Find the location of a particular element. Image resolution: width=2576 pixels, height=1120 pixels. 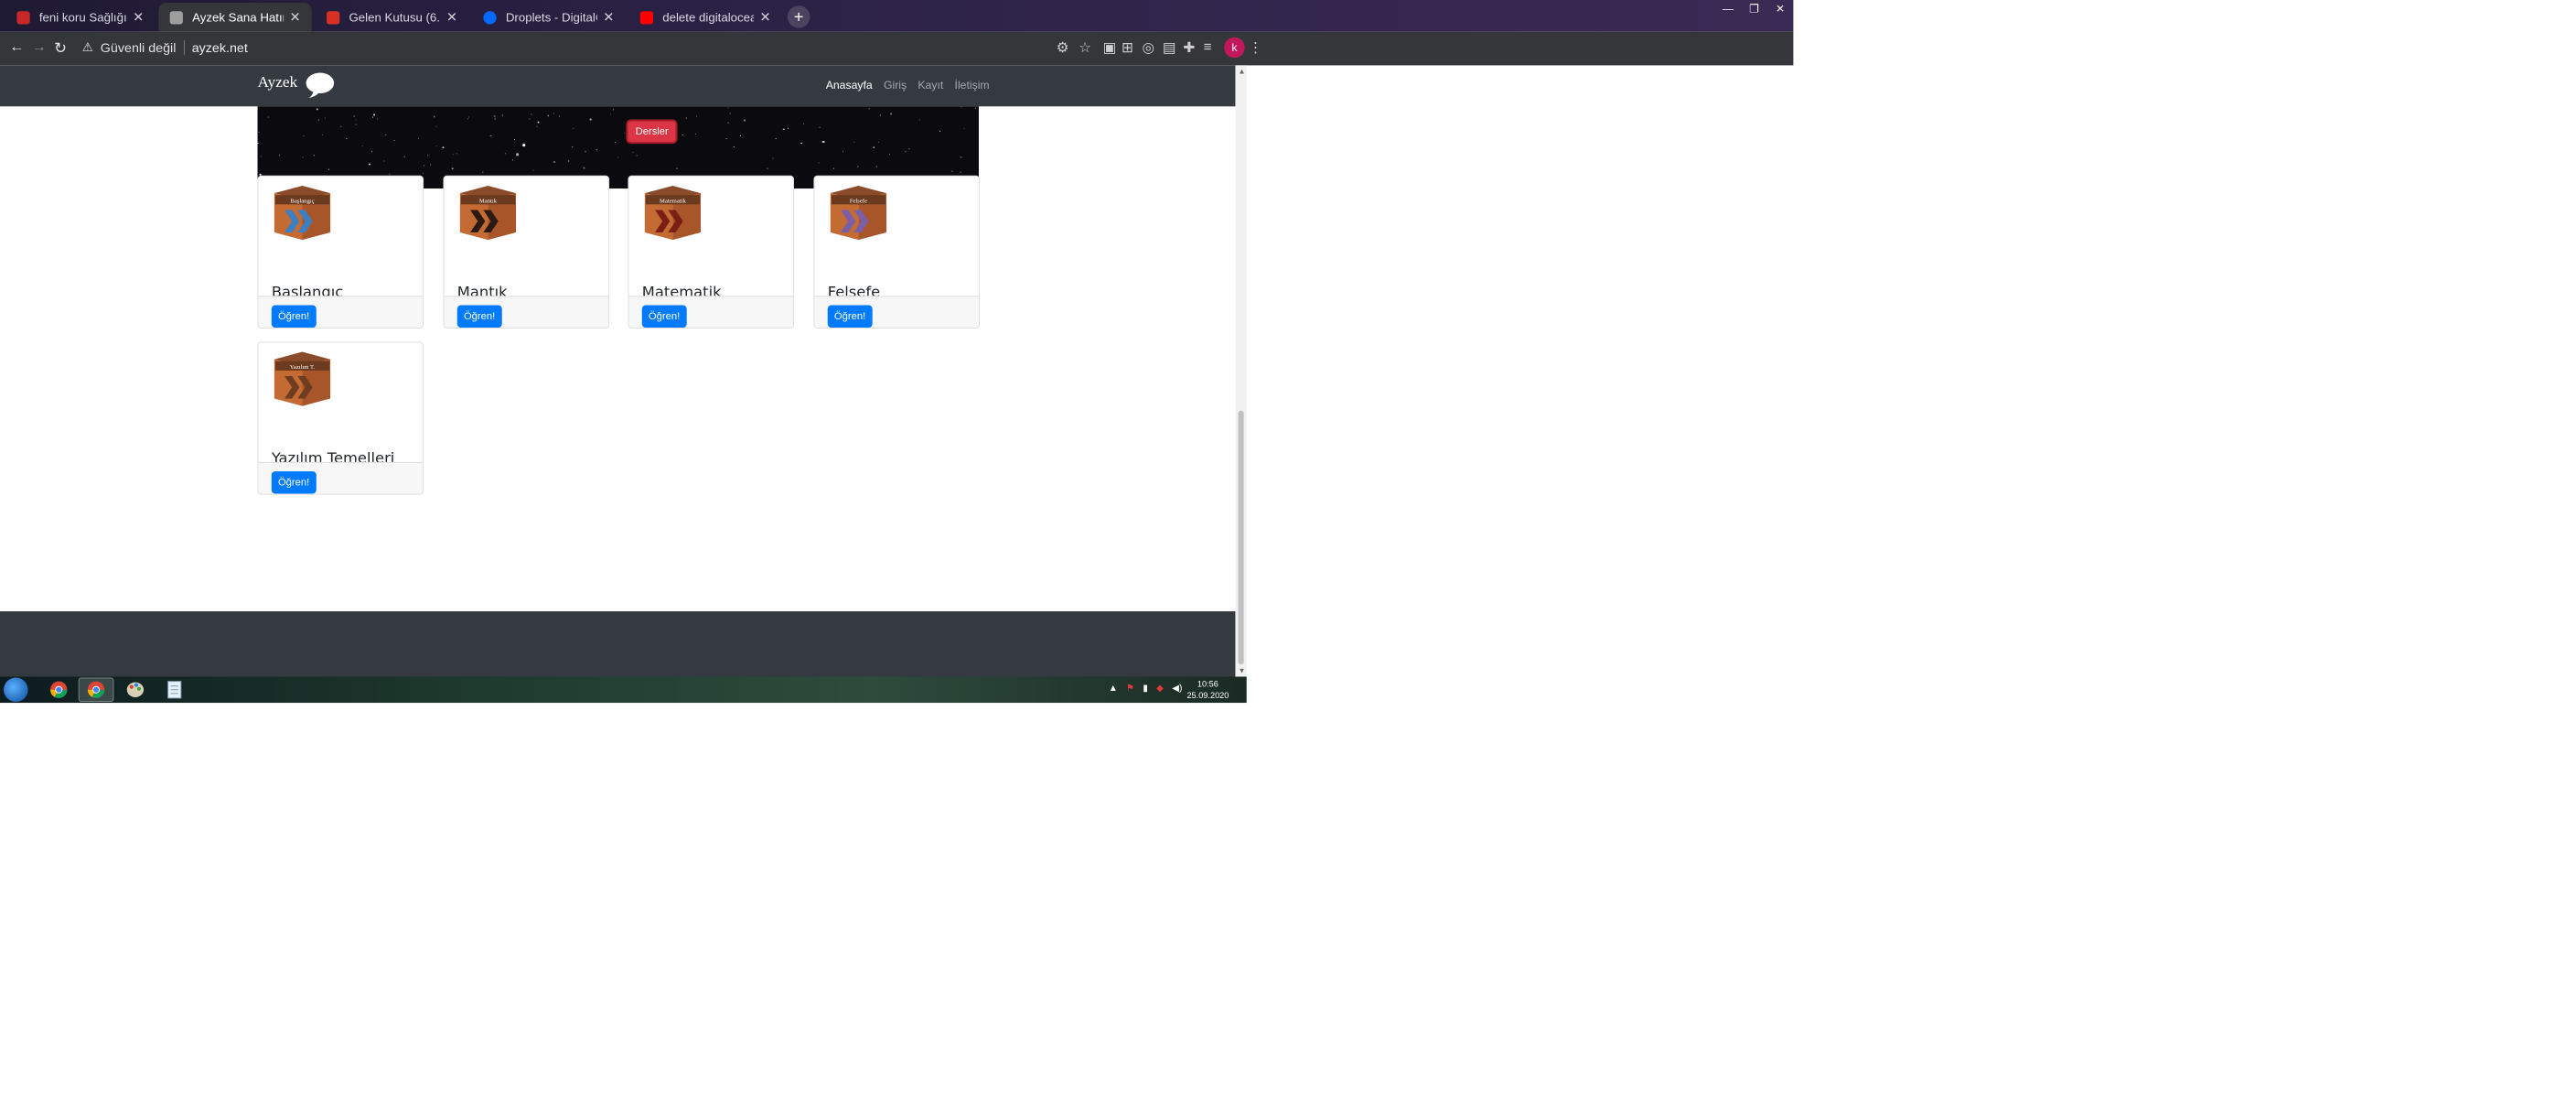

translate-icon: ⊞ is located at coordinates (1127, 47).